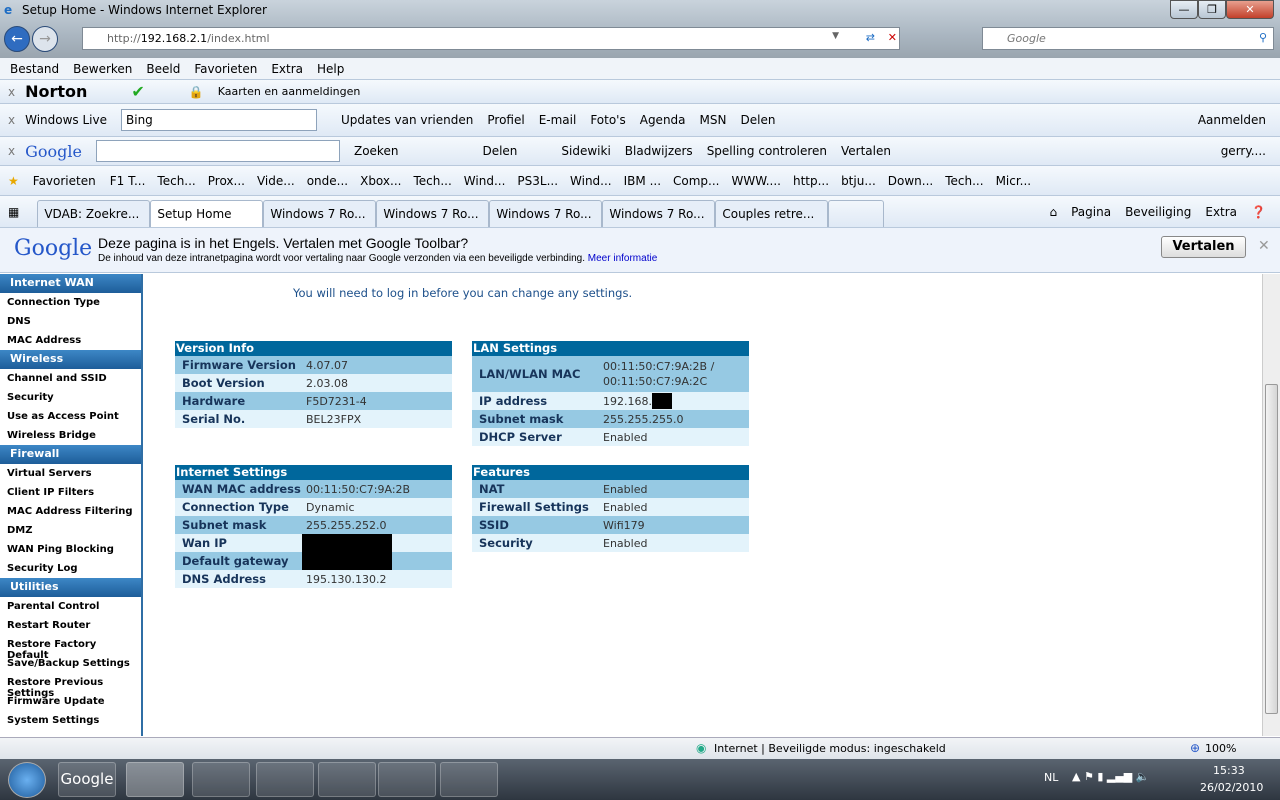 The height and width of the screenshot is (800, 1280). What do you see at coordinates (663, 120) in the screenshot?
I see `live-link: Agenda` at bounding box center [663, 120].